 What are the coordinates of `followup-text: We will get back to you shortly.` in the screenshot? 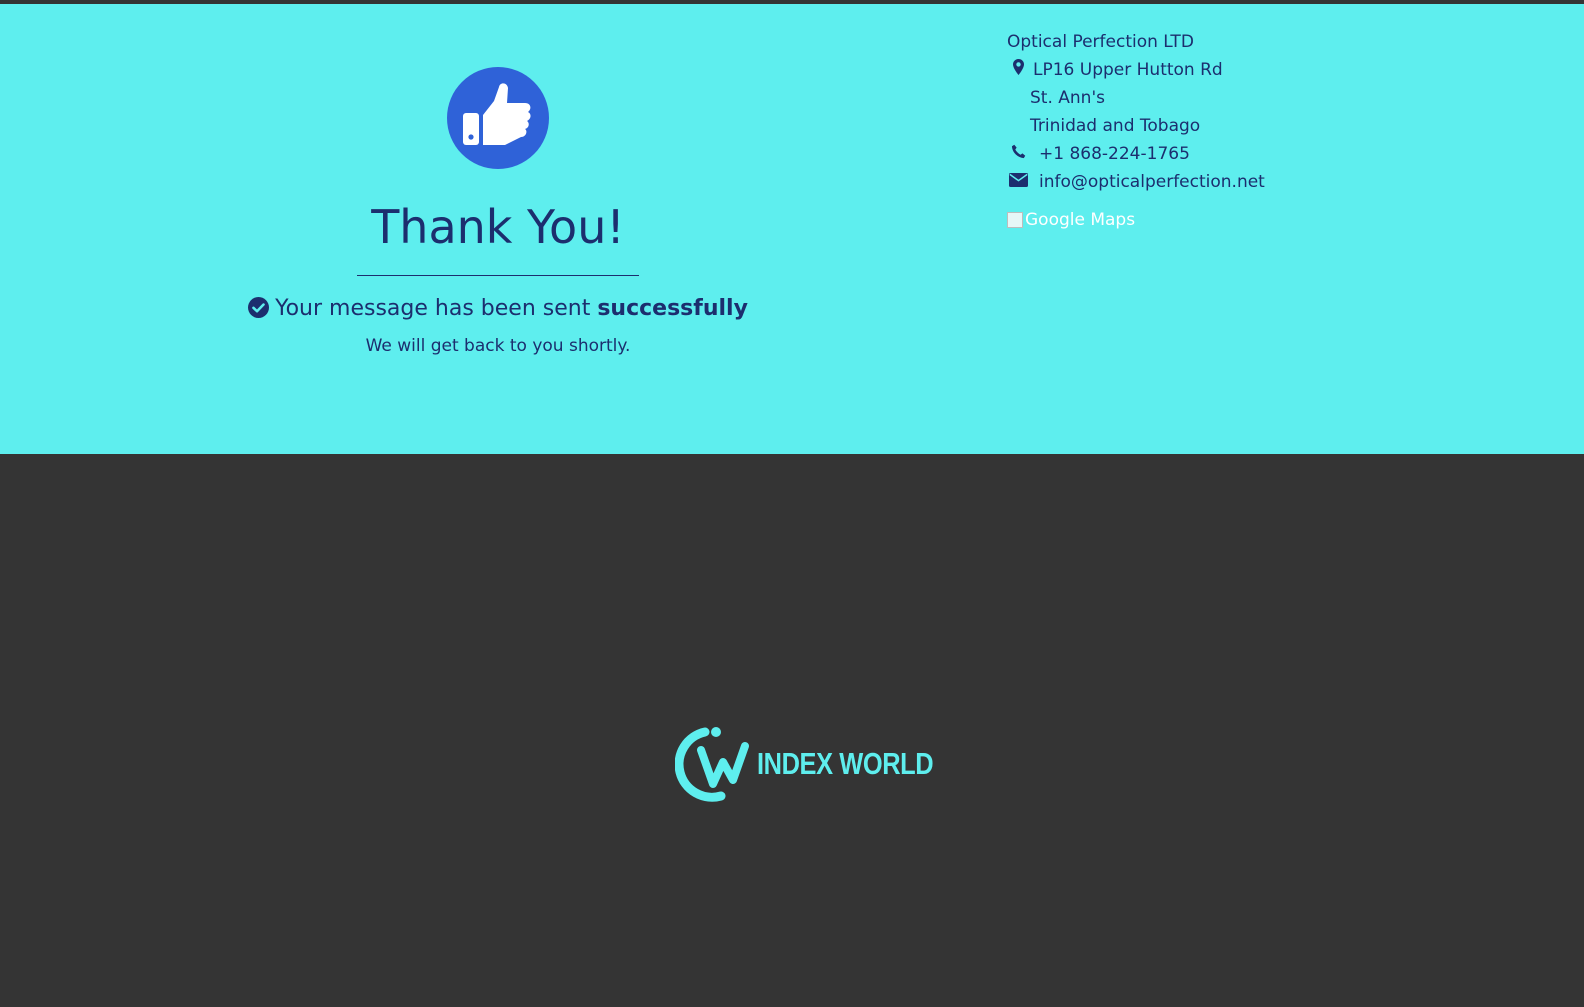 It's located at (498, 346).